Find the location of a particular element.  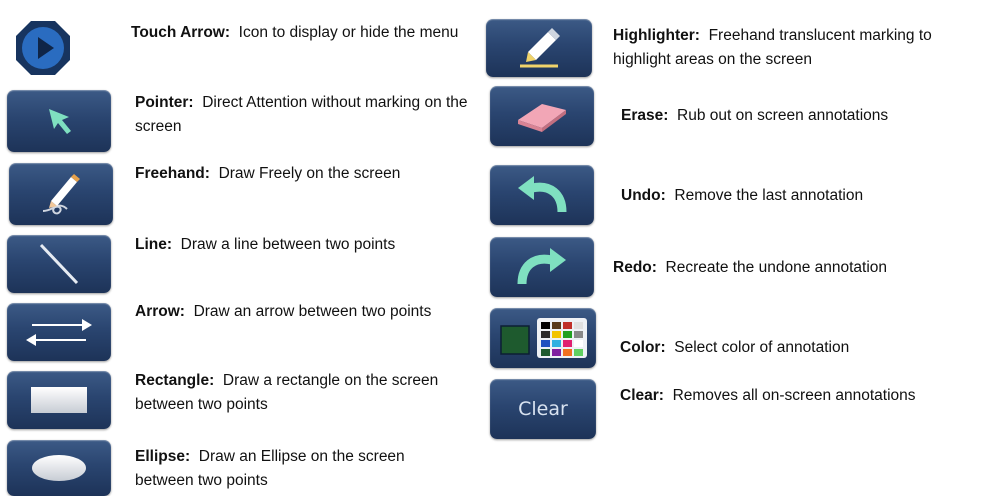

clear-icon: Clear is located at coordinates (543, 409).